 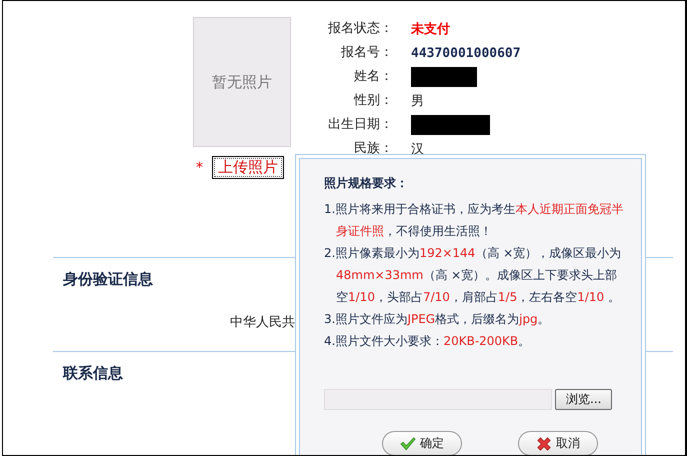 I want to click on field-label: 民族：, so click(x=373, y=149).